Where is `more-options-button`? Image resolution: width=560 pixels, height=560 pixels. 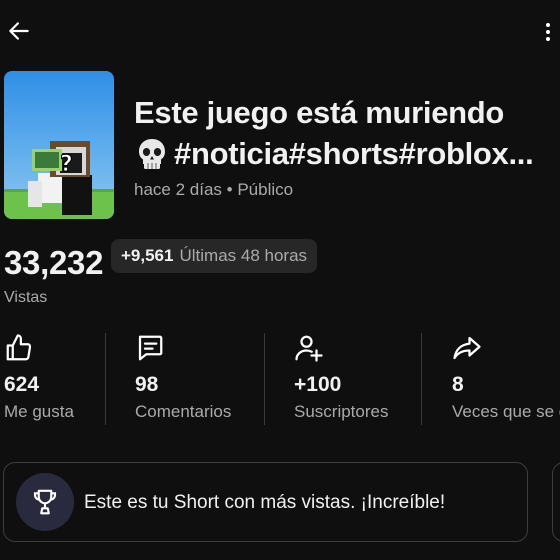
more-options-button is located at coordinates (548, 32).